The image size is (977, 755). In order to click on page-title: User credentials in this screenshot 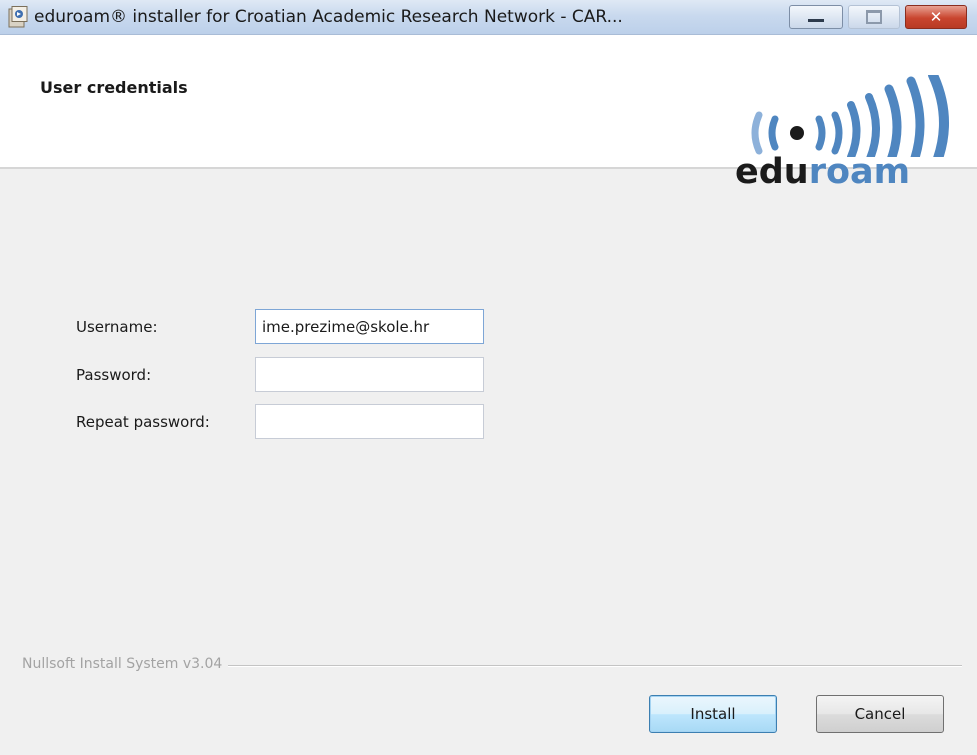, I will do `click(114, 87)`.